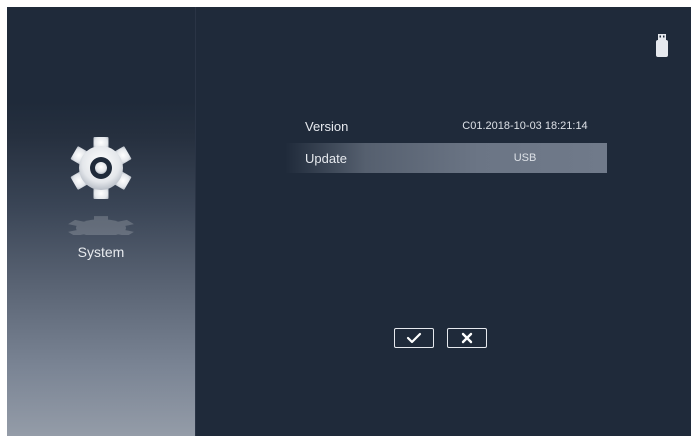 The image size is (691, 436). Describe the element at coordinates (326, 158) in the screenshot. I see `update-label: Update` at that location.